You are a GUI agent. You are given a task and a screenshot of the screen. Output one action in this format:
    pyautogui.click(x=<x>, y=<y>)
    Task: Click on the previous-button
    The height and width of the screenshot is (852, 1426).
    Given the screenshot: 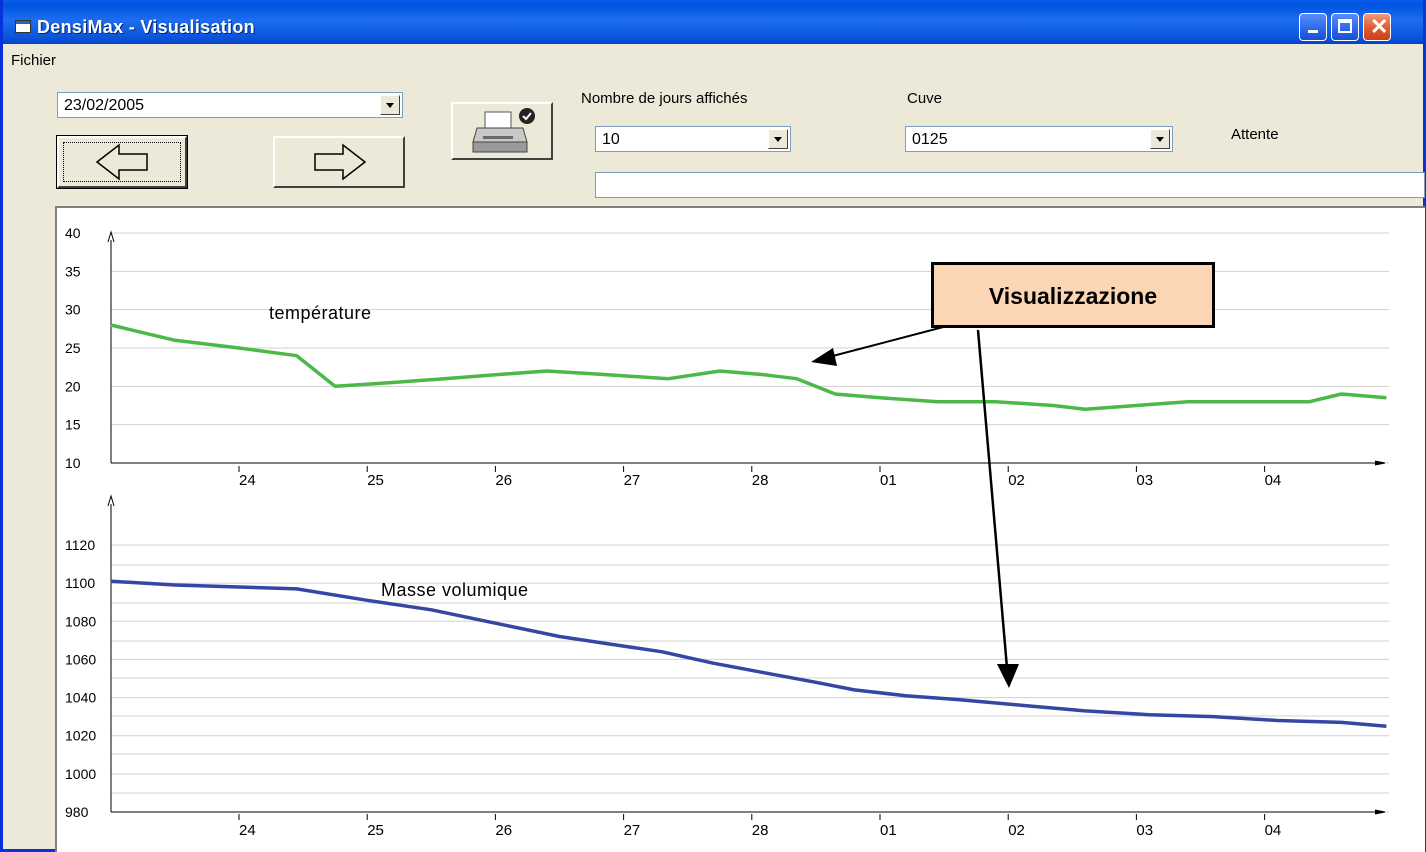 What is the action you would take?
    pyautogui.click(x=122, y=162)
    